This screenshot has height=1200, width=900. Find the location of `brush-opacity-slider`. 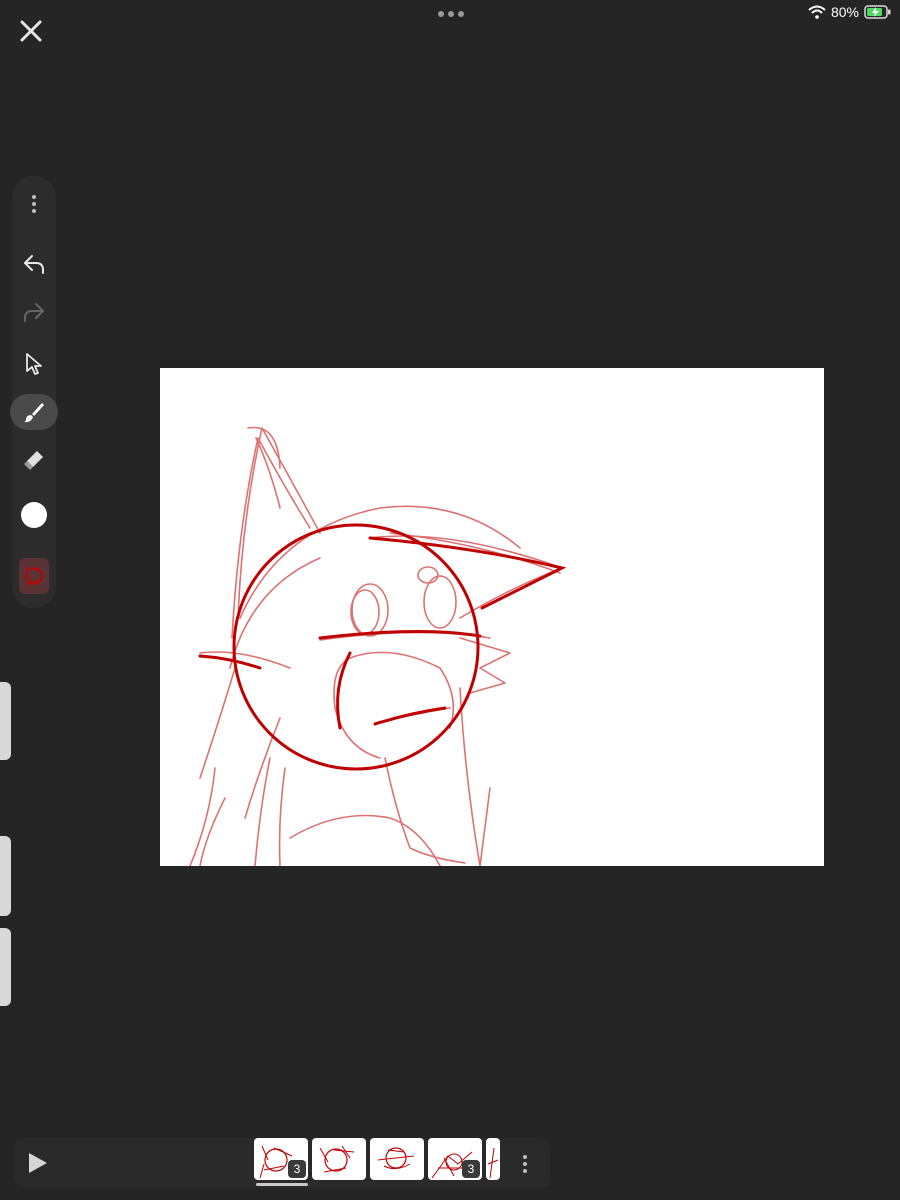

brush-opacity-slider is located at coordinates (5, 876).